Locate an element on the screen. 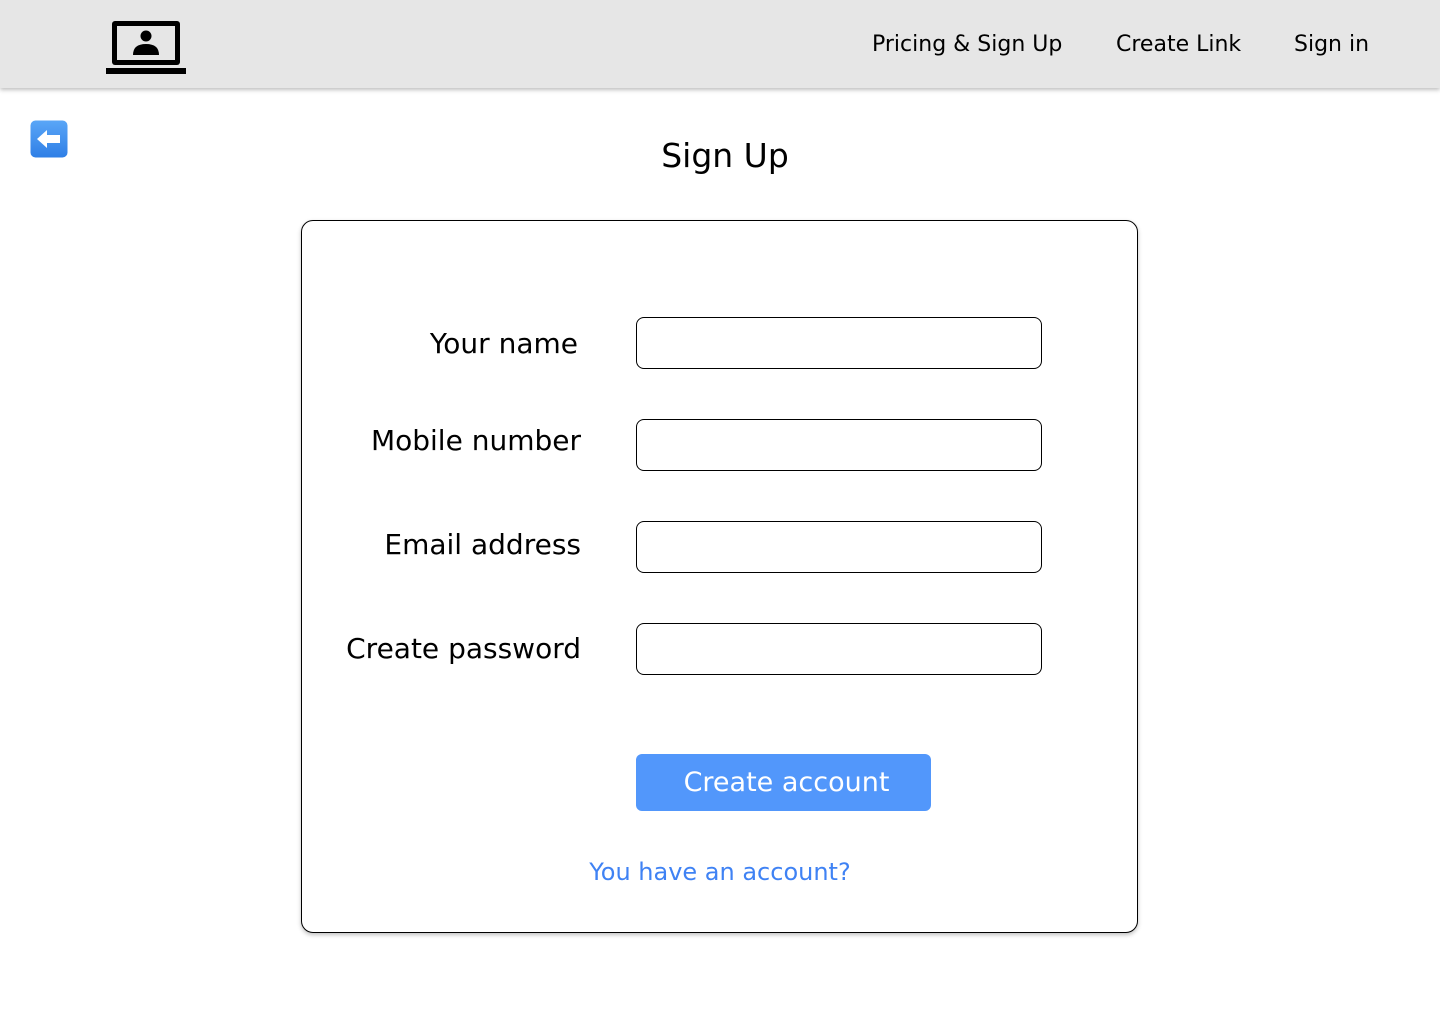  have-account-link: You have an account? is located at coordinates (720, 872).